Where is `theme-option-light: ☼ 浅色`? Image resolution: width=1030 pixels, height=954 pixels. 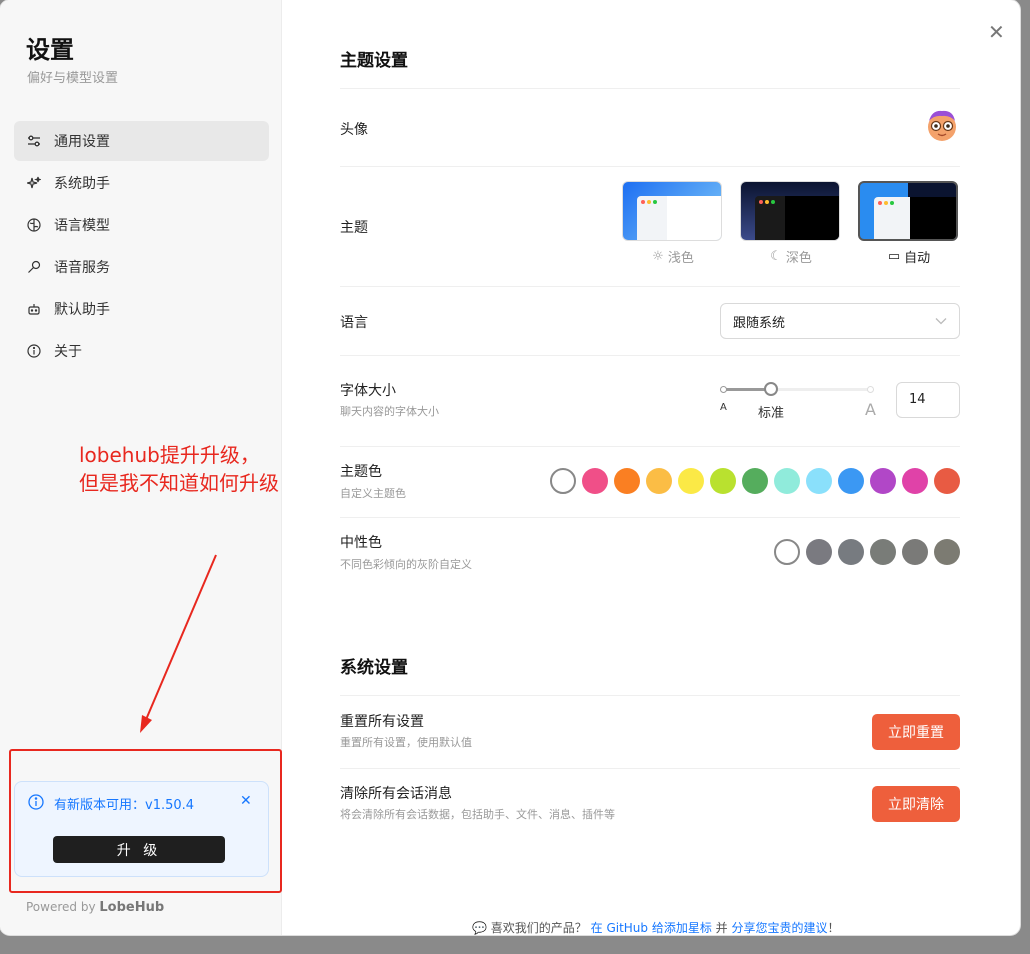 theme-option-light: ☼ 浅色 is located at coordinates (673, 223).